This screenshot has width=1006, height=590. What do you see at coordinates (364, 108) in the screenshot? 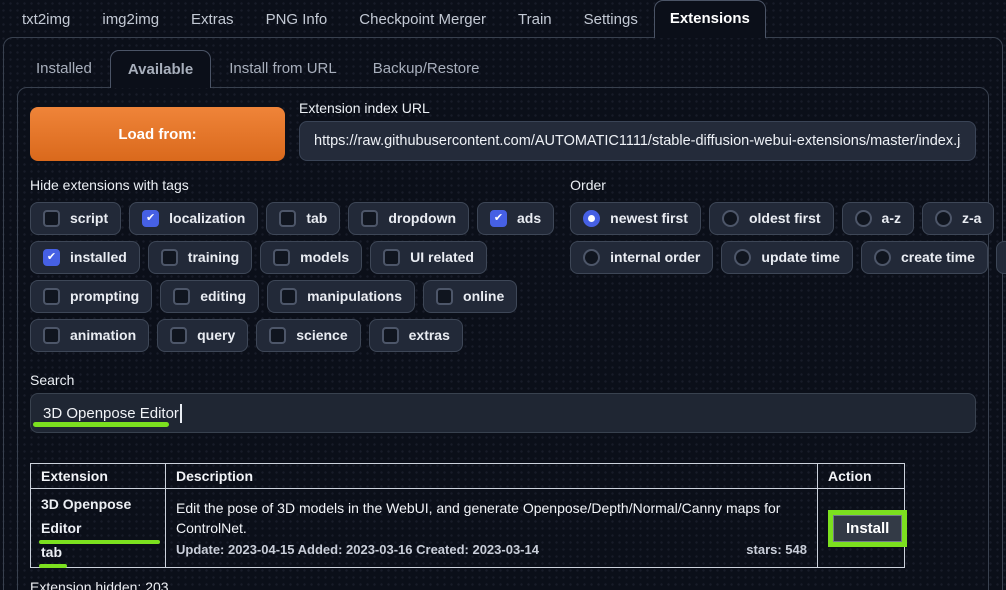
I see `extension-index-url-label: Extension index URL` at bounding box center [364, 108].